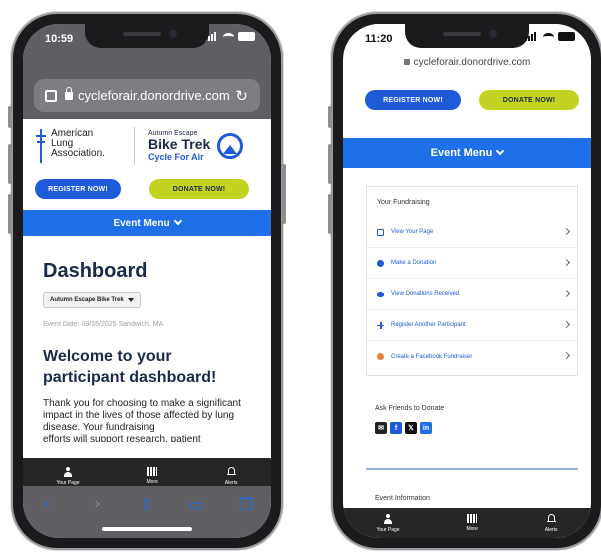  I want to click on power-button, so click(284, 194).